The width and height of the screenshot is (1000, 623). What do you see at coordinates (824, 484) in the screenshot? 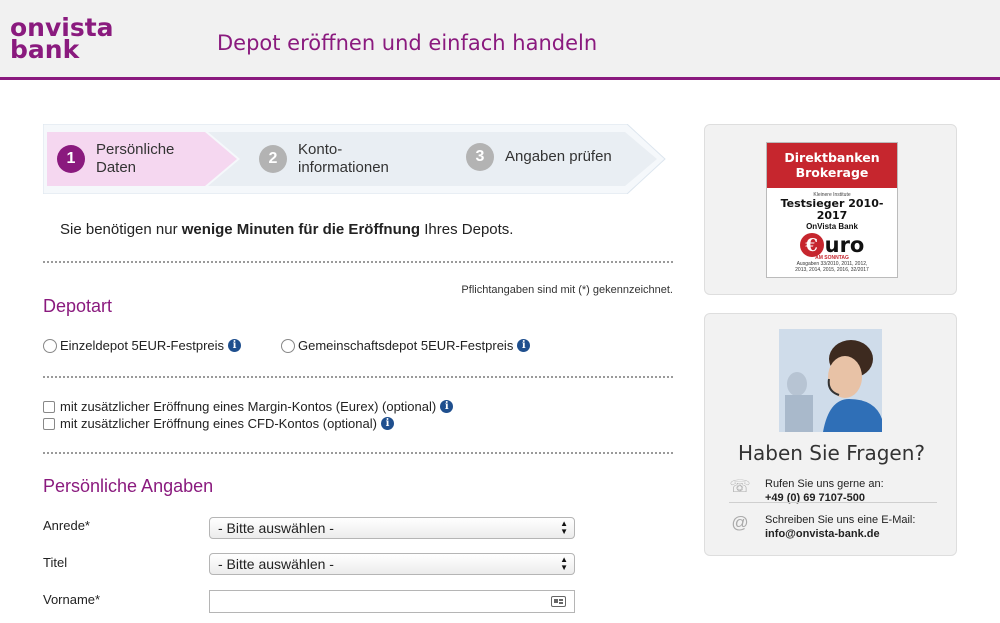
I see `phone-label: Rufen Sie uns gerne an:` at bounding box center [824, 484].